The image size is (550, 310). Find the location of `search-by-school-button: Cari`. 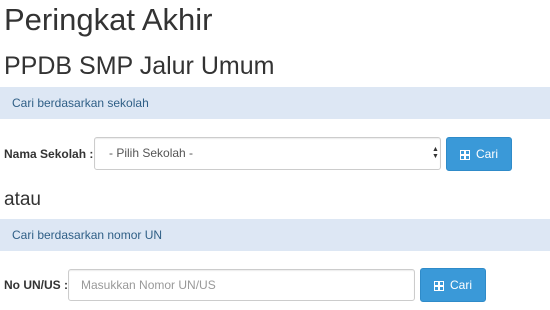

search-by-school-button: Cari is located at coordinates (479, 154).